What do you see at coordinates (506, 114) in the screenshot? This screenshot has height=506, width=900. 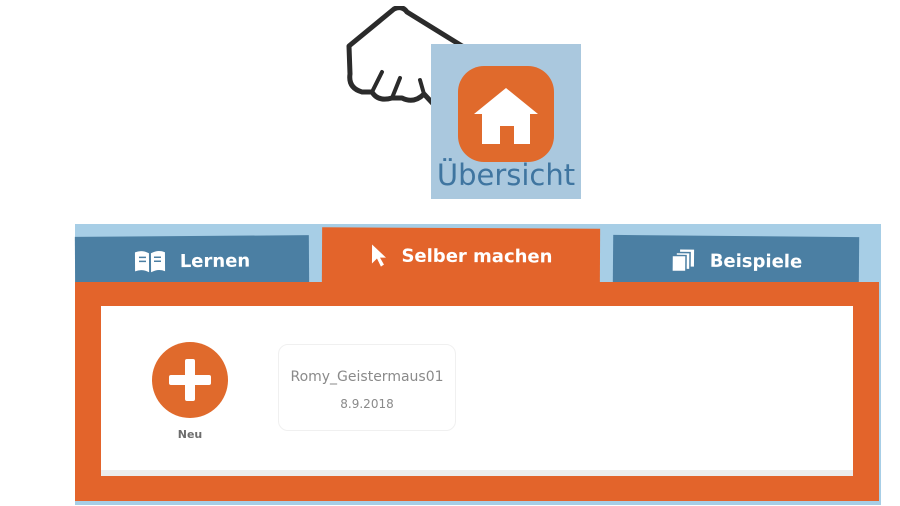 I see `home-icon` at bounding box center [506, 114].